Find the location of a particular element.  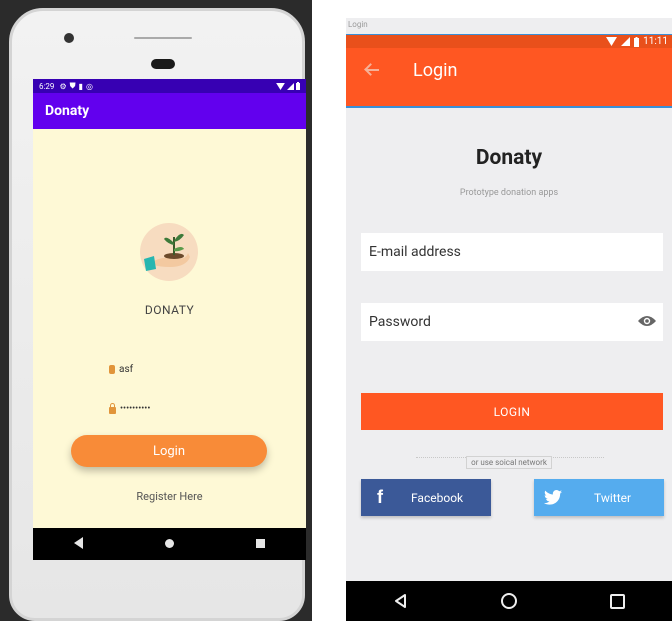

right-toolbar: Login is located at coordinates (509, 78).